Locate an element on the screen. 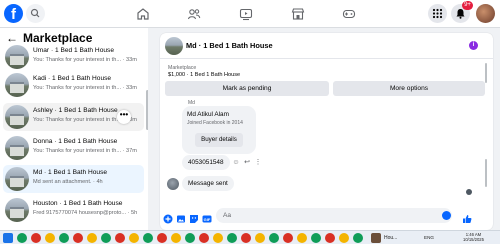 The width and height of the screenshot is (500, 244). profile-avatar is located at coordinates (485, 13).